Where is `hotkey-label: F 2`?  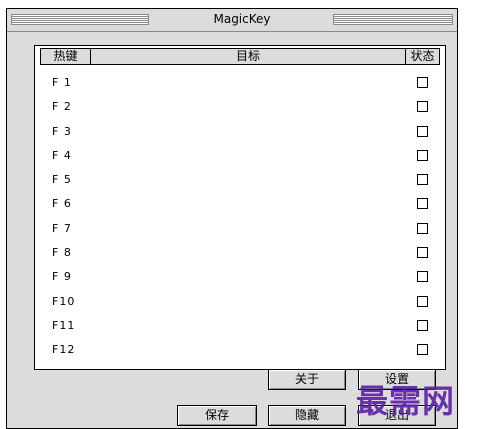 hotkey-label: F 2 is located at coordinates (62, 107).